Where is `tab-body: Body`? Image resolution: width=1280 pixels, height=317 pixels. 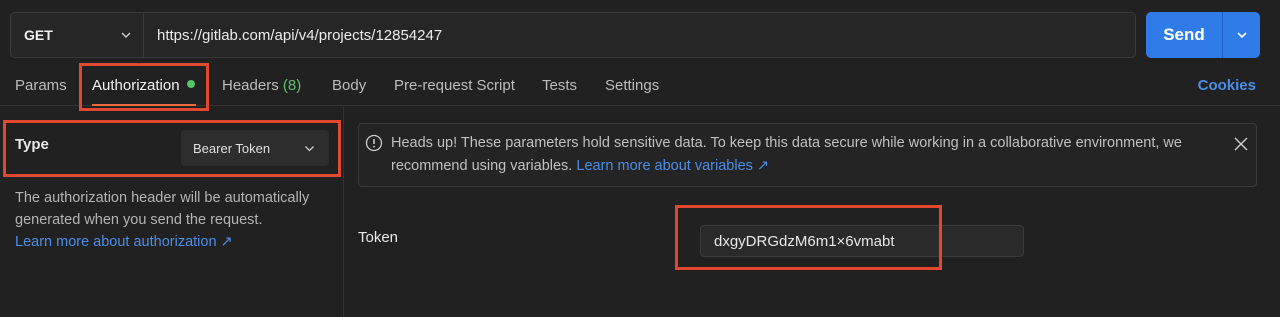 tab-body: Body is located at coordinates (349, 85).